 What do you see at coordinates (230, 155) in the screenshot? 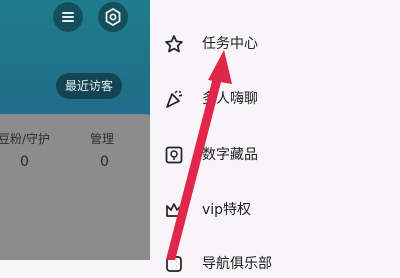
I see `menu-item-label: 数字藏品` at bounding box center [230, 155].